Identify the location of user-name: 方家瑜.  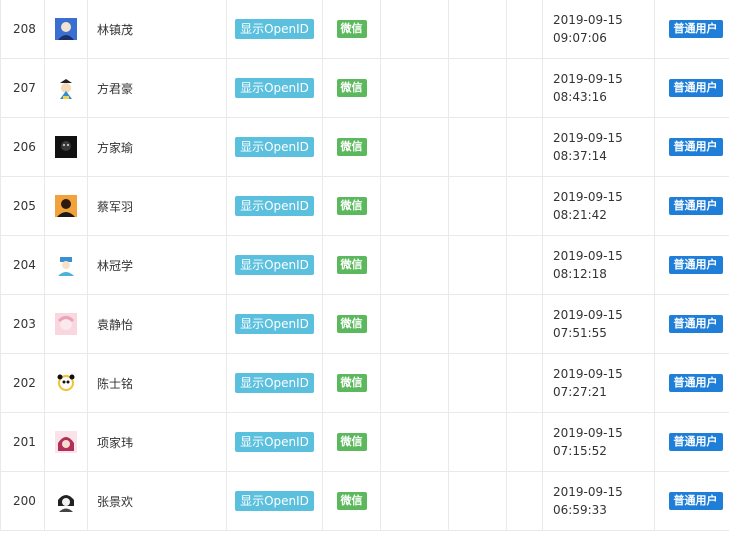
(157, 147).